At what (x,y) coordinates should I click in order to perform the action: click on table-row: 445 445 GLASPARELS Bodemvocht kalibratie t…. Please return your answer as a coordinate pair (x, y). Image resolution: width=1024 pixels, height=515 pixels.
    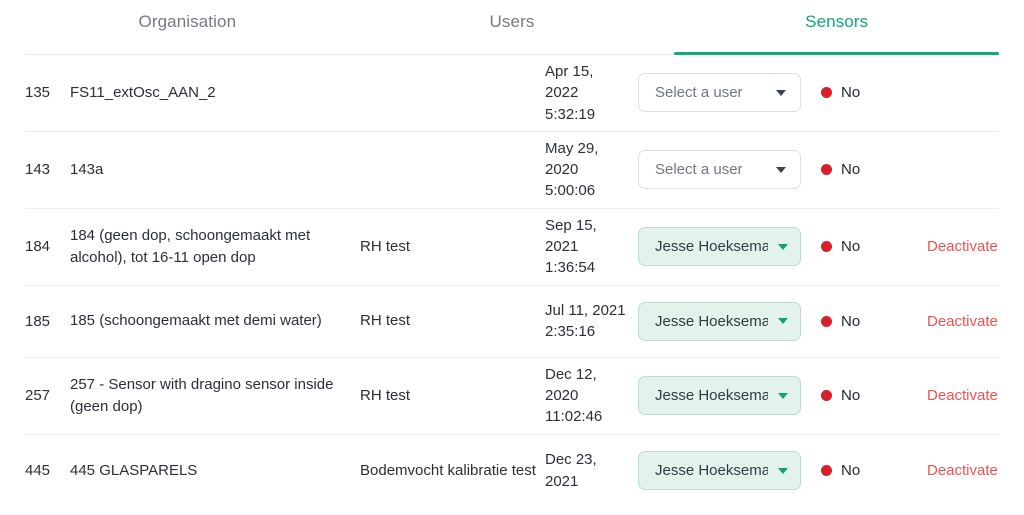
    Looking at the image, I should click on (512, 471).